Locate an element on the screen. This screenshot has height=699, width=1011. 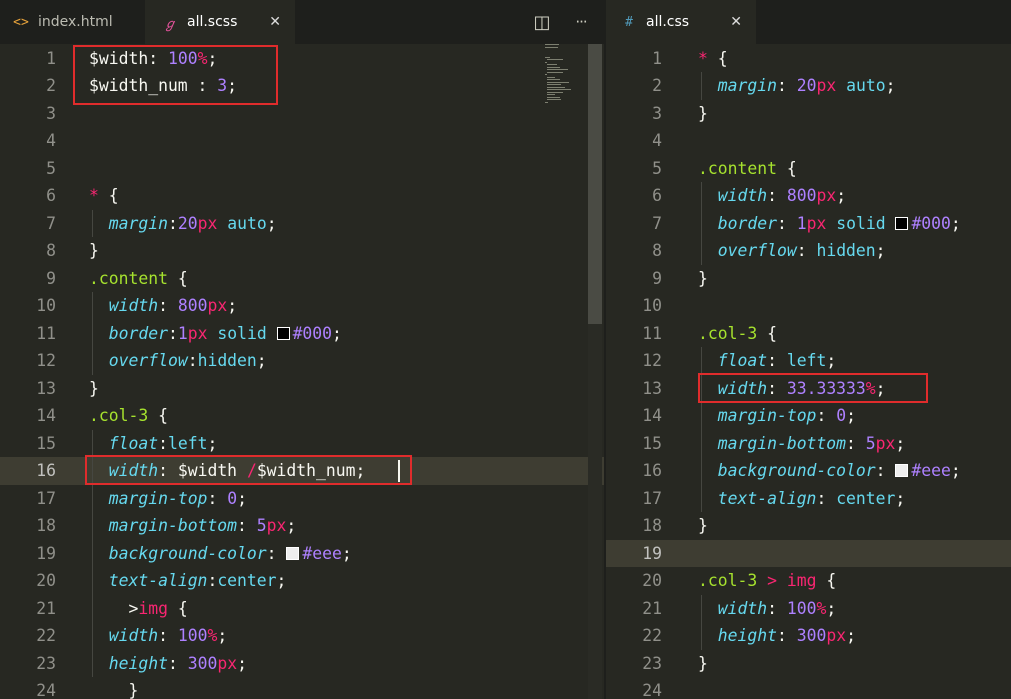
code-line: 23} is located at coordinates (808, 664).